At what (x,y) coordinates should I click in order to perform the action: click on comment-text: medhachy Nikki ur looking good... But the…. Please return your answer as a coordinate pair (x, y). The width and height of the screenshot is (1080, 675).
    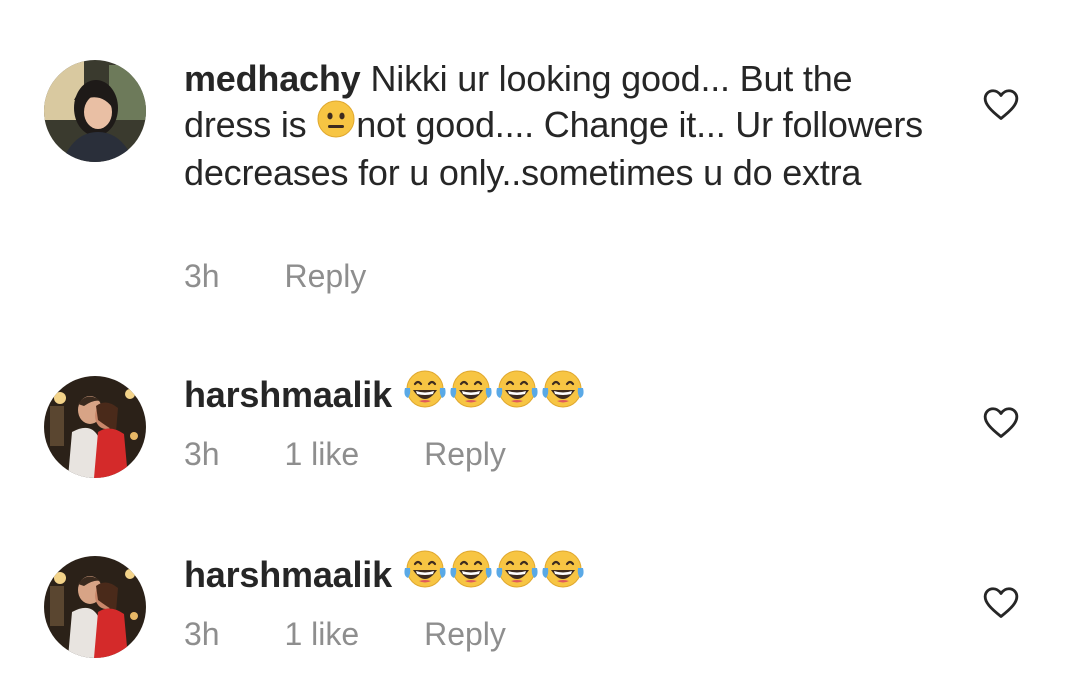
    Looking at the image, I should click on (564, 126).